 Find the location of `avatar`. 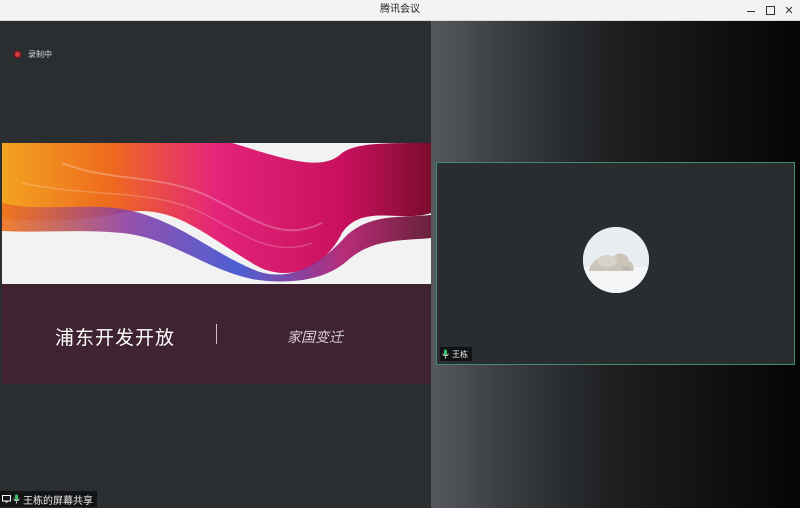

avatar is located at coordinates (616, 260).